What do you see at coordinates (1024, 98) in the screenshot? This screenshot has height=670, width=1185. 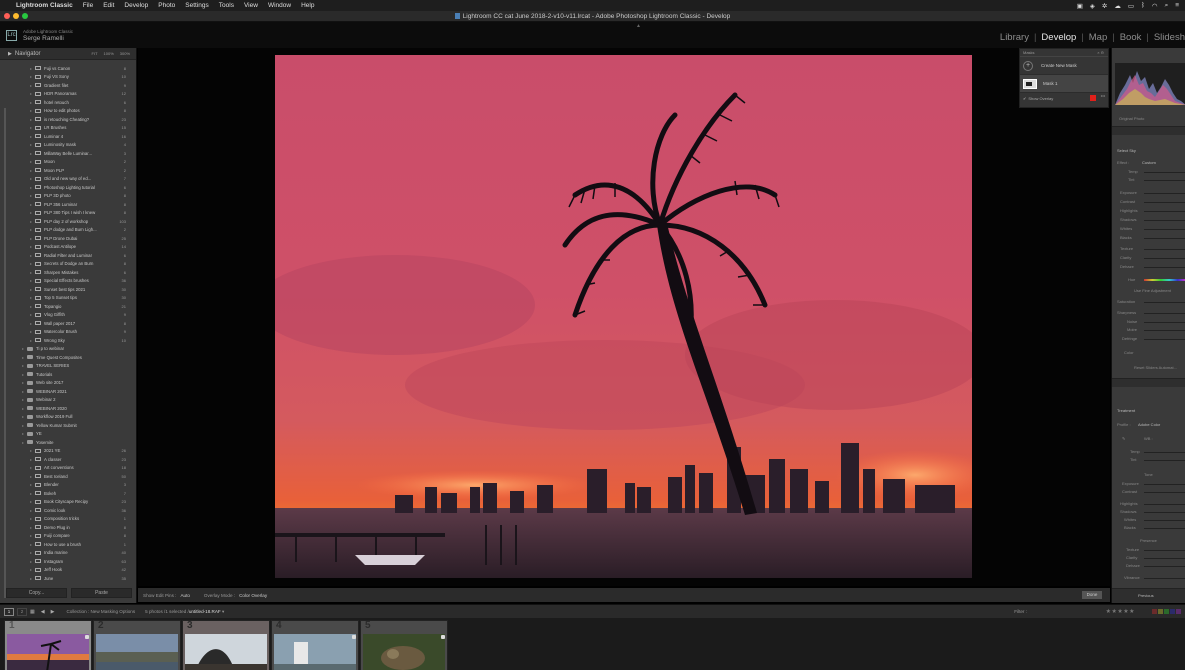 I see `checkbox-icon: ✔` at bounding box center [1024, 98].